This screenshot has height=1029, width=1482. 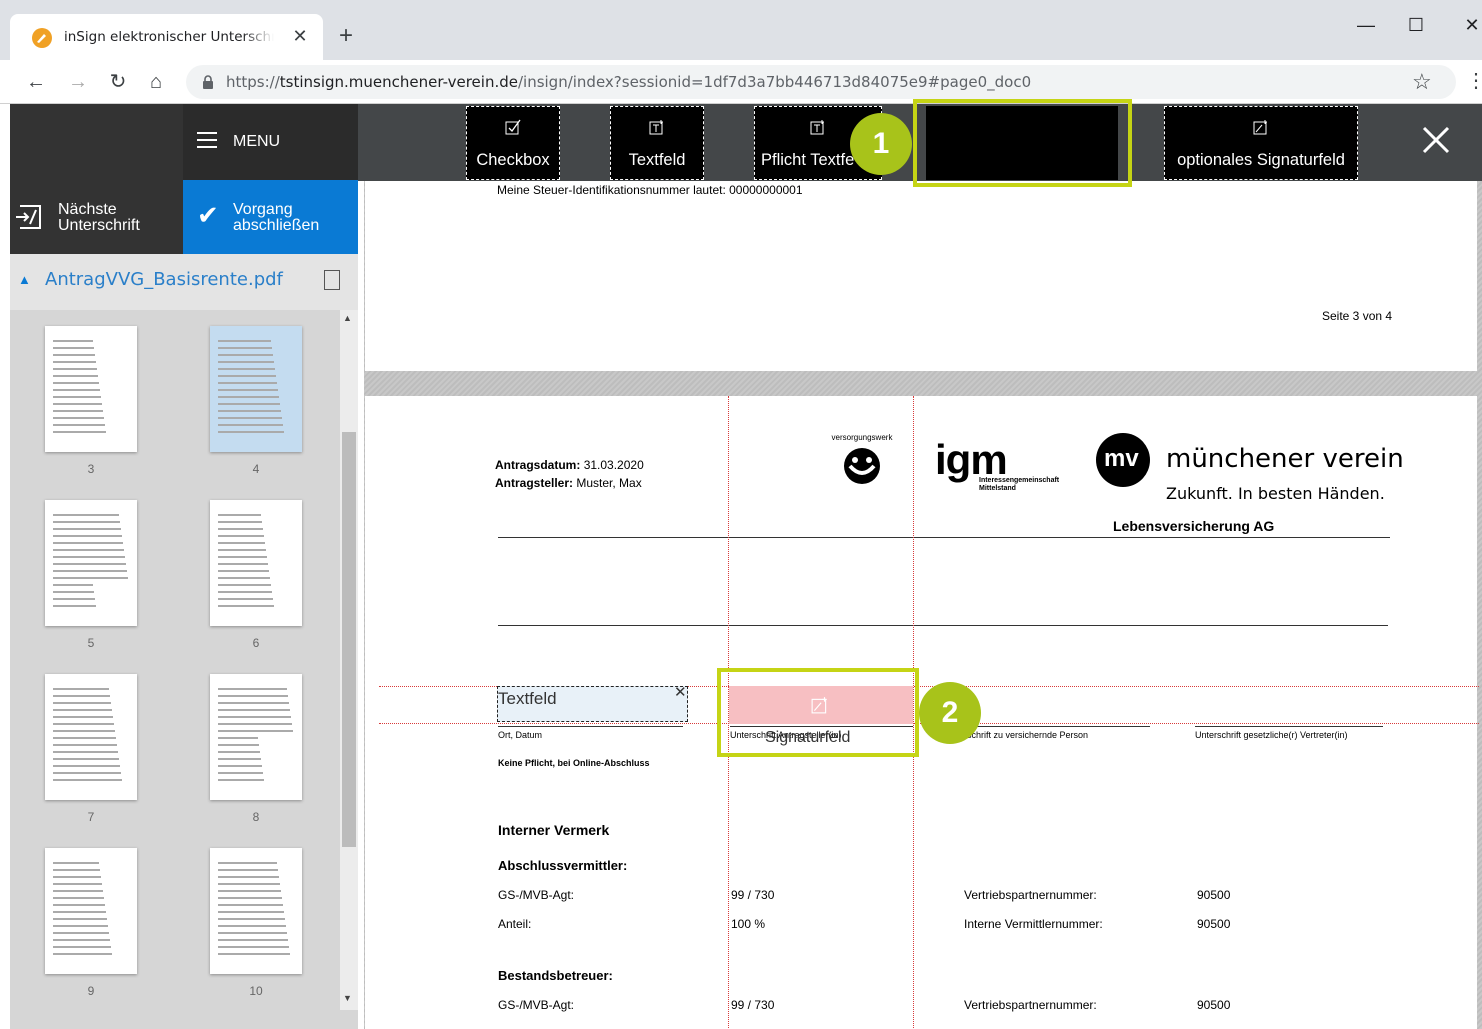 I want to click on row2-label: Anteil:, so click(x=515, y=924).